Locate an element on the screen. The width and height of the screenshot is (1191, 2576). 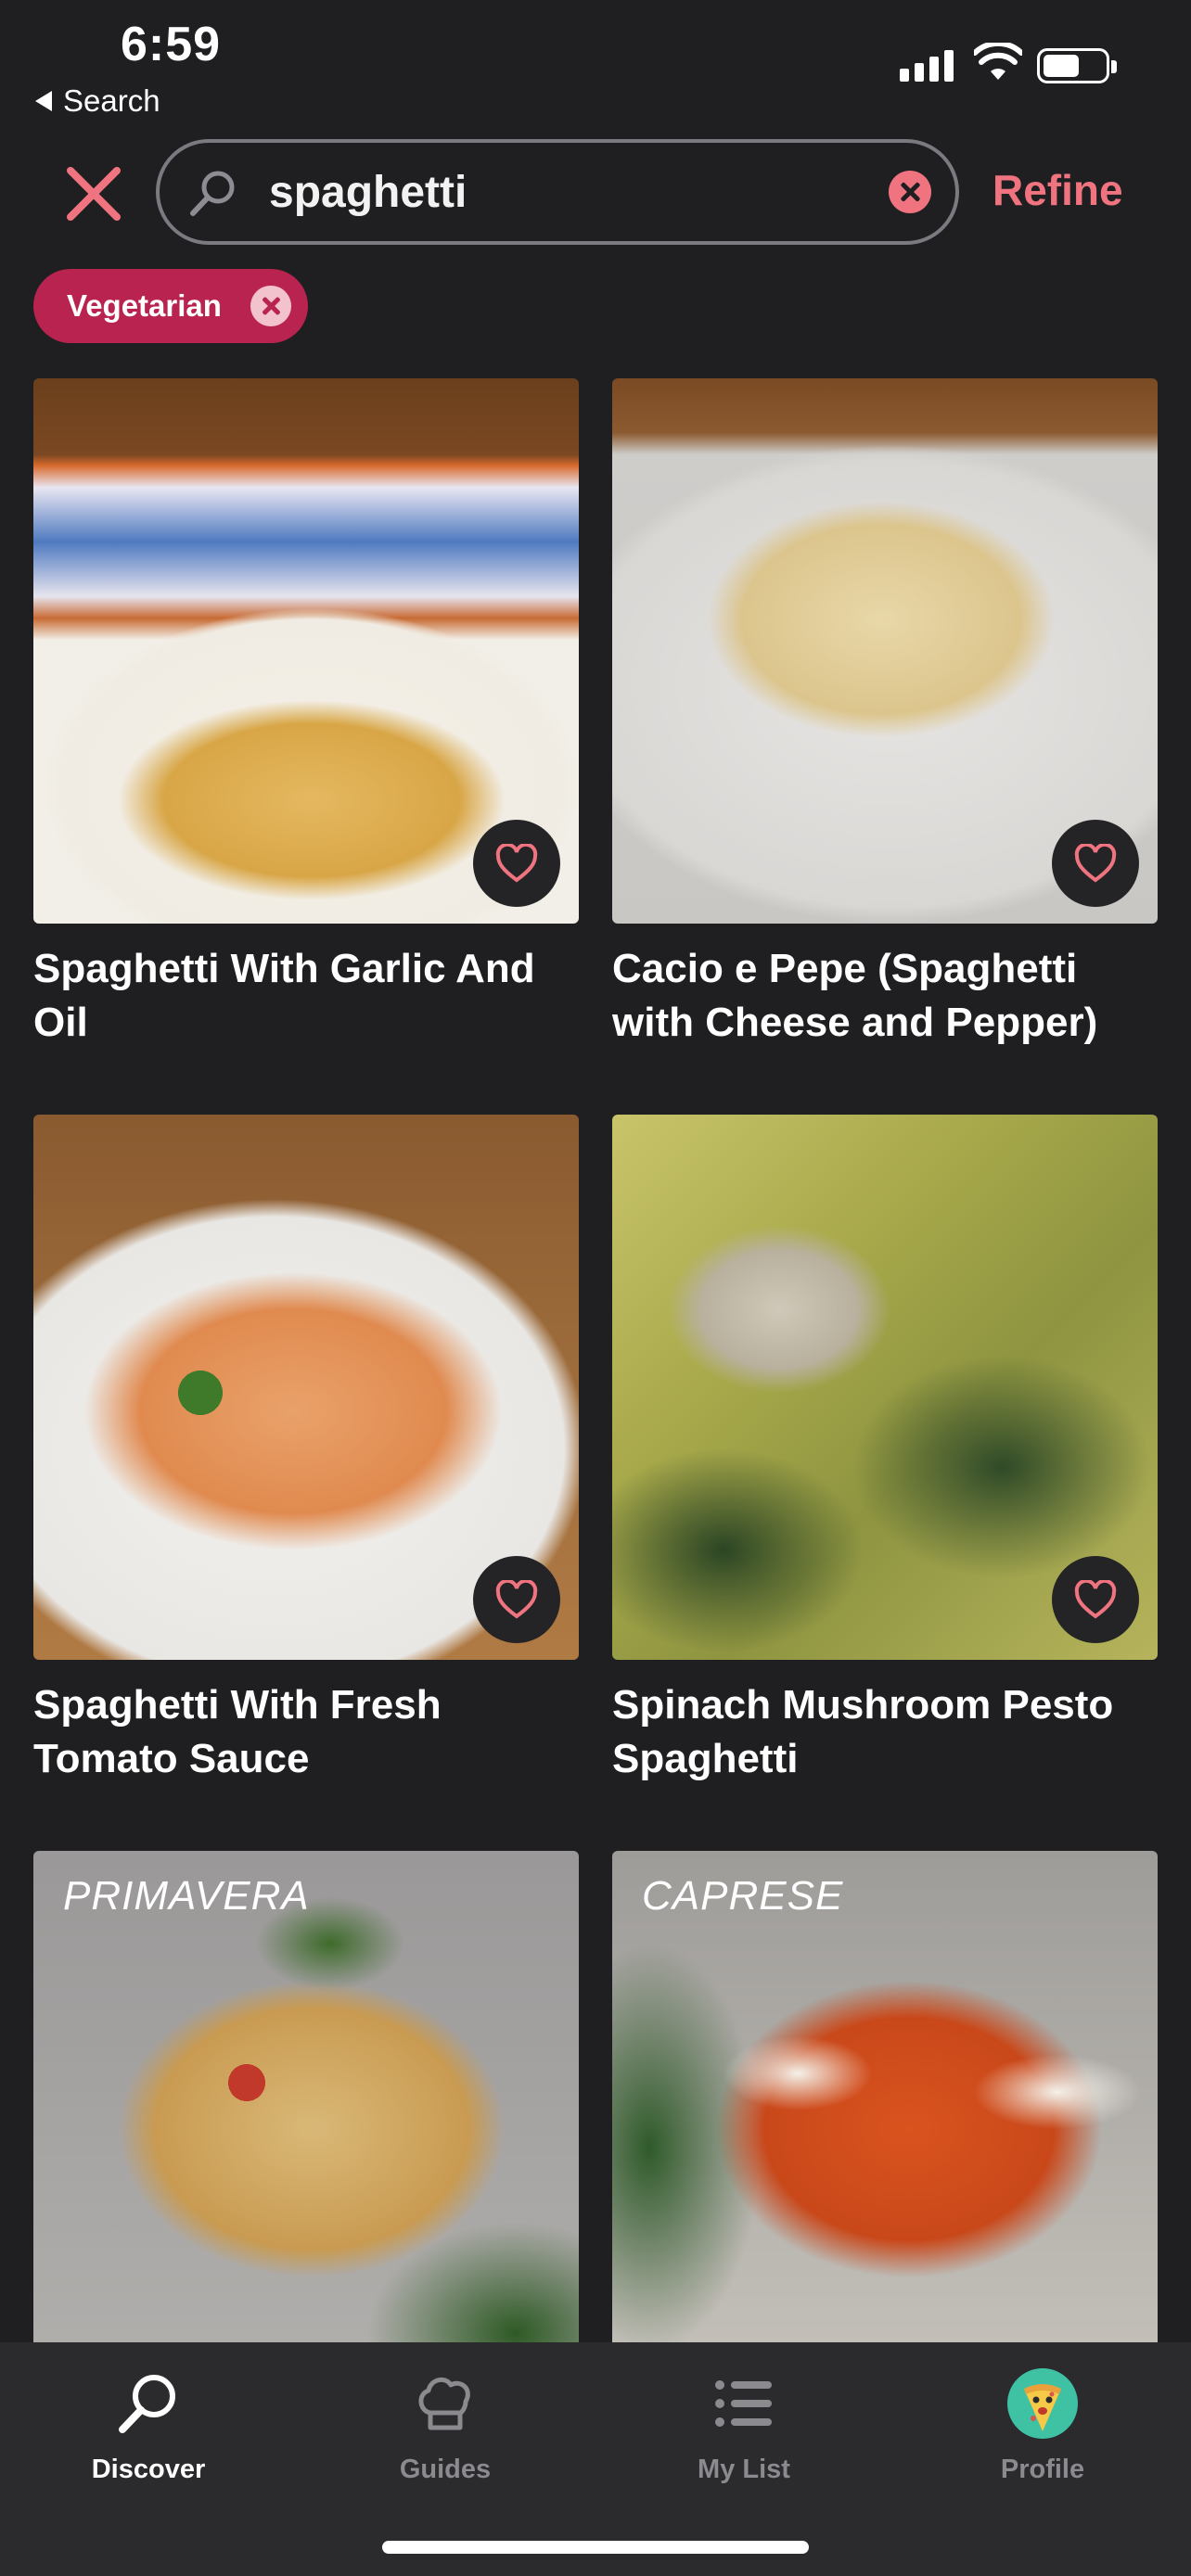
recipe-image: PRIMAVERA is located at coordinates (306, 2124).